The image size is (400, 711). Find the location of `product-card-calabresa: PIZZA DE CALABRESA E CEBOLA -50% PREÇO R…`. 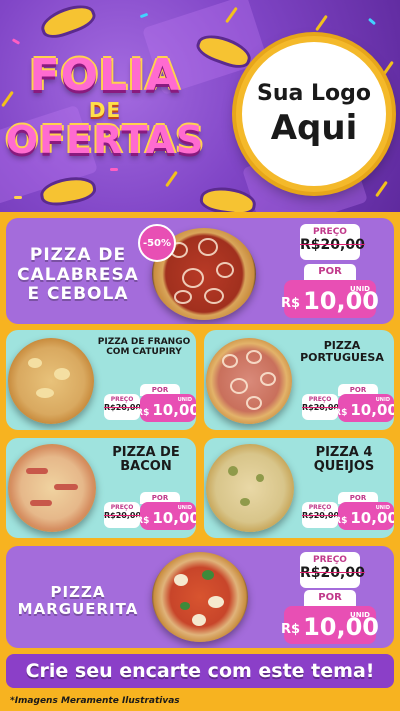

product-card-calabresa: PIZZA DE CALABRESA E CEBOLA -50% PREÇO R… is located at coordinates (200, 271).